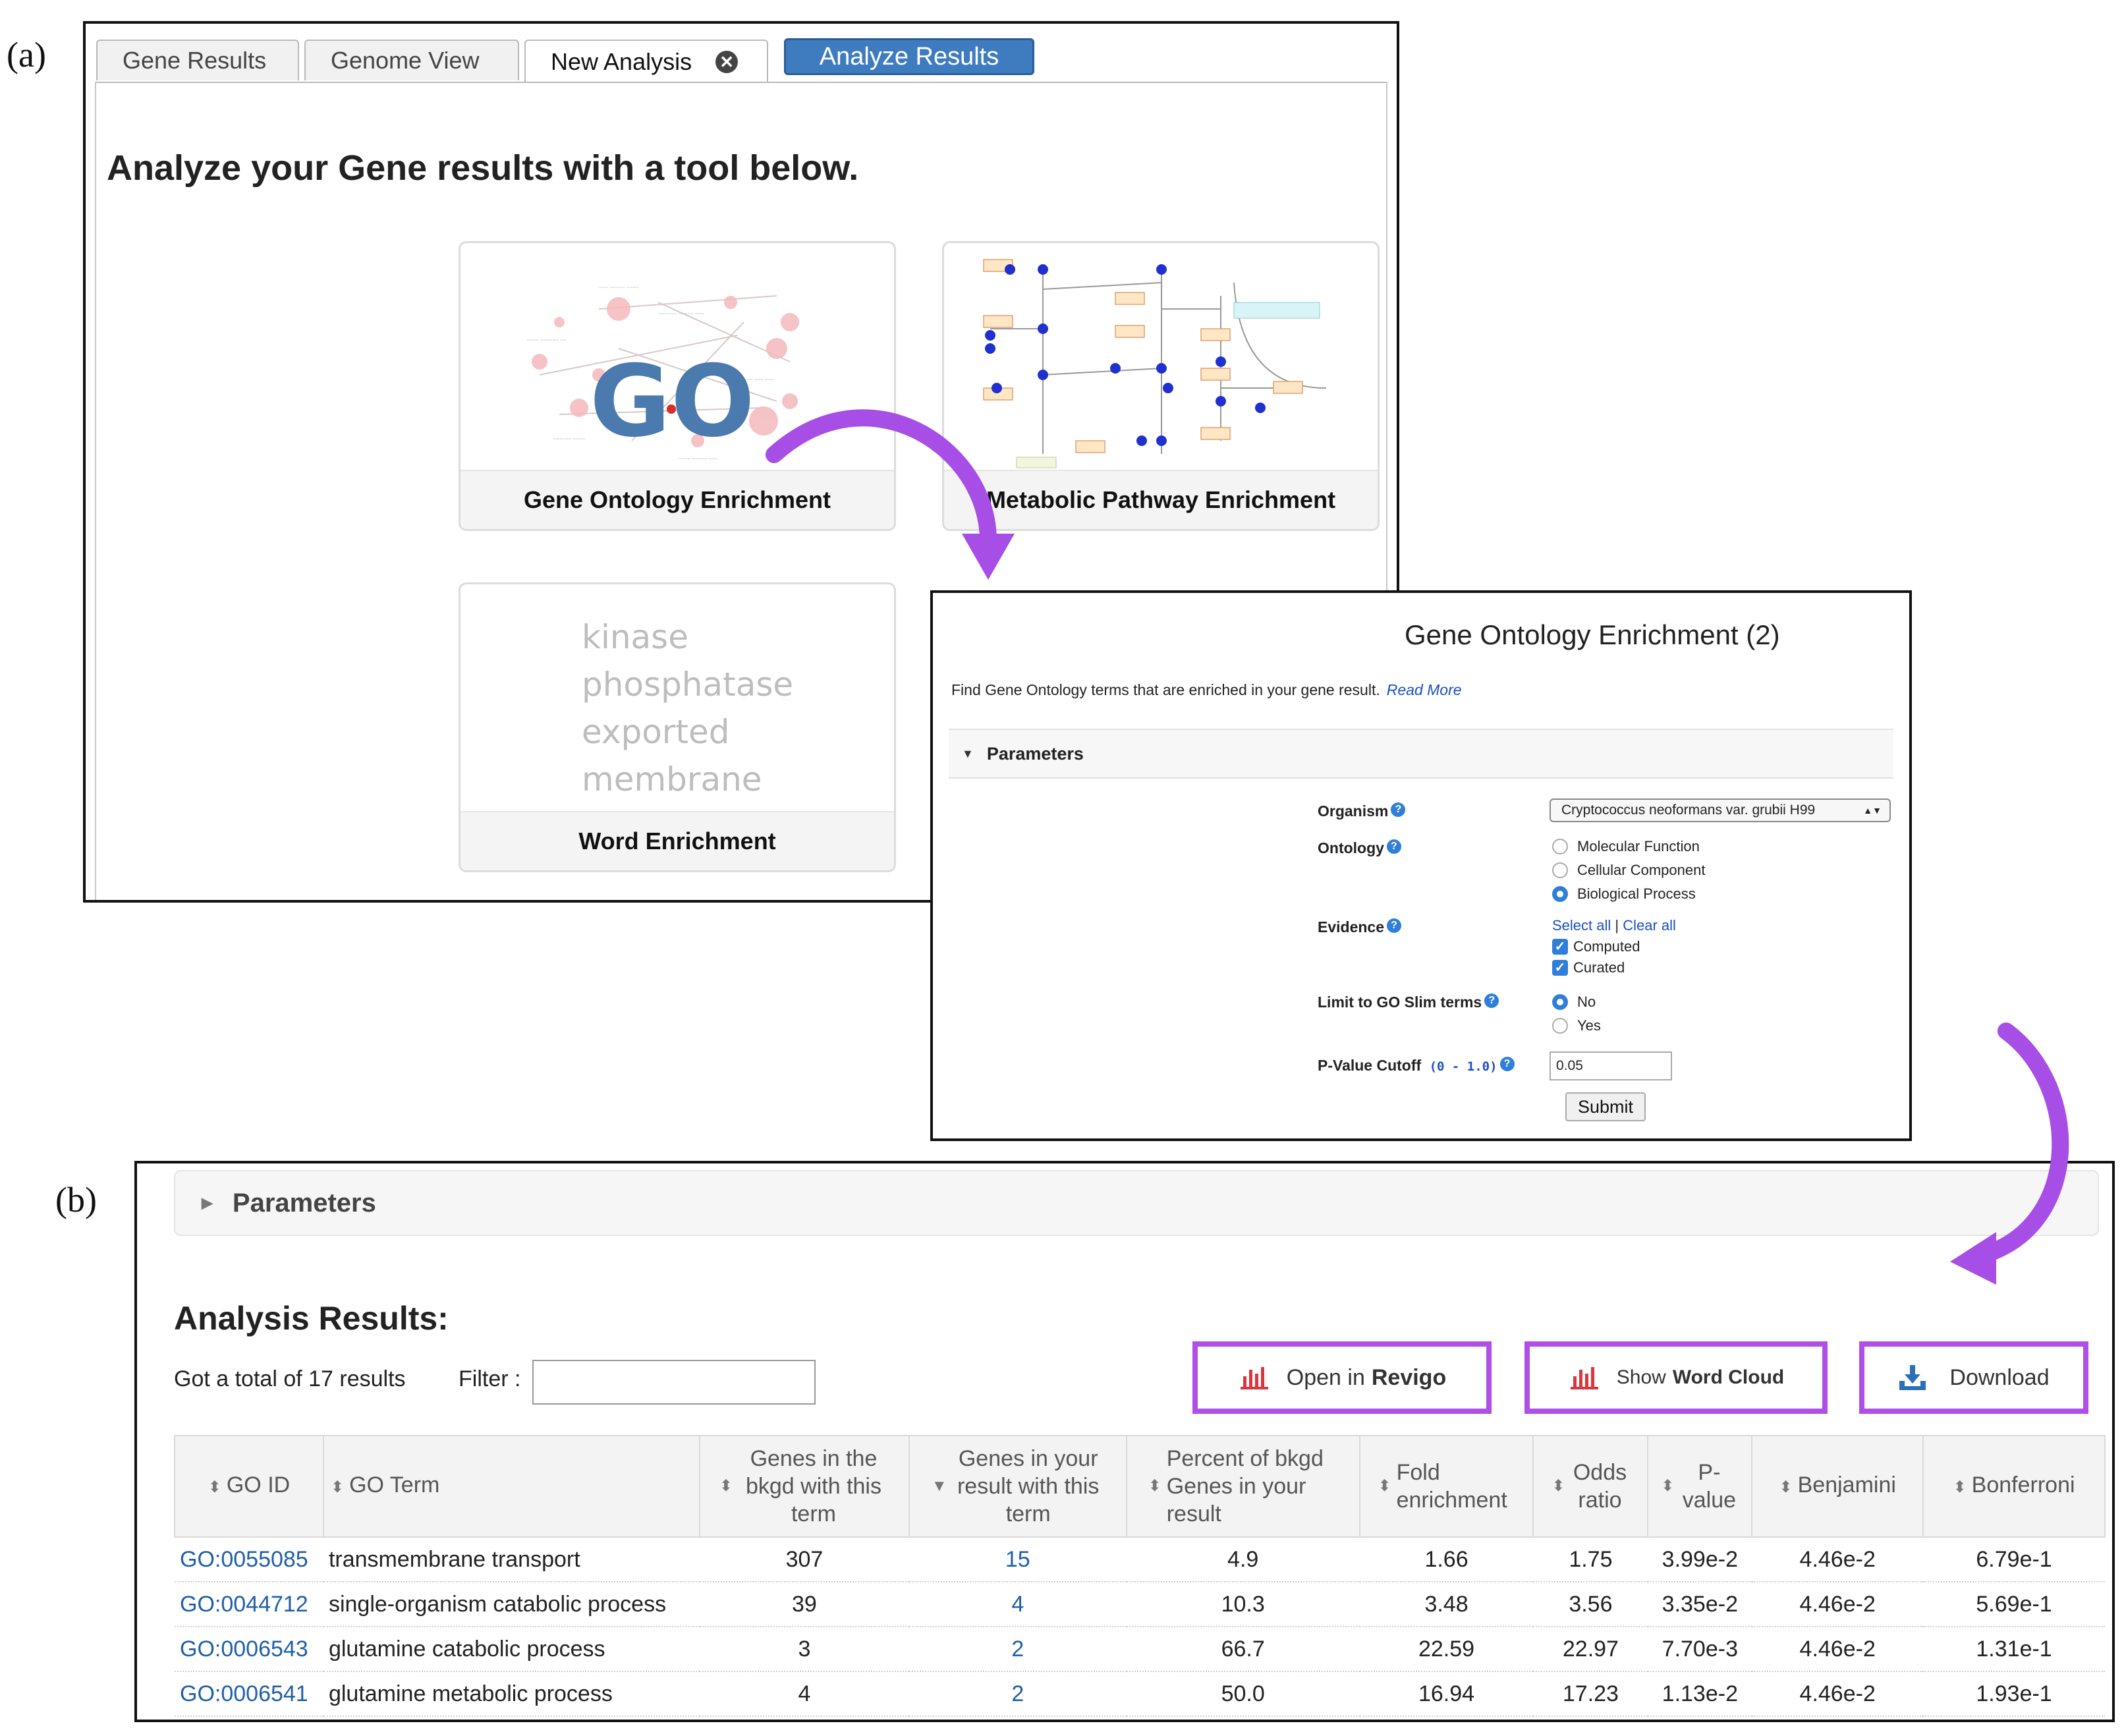 The image size is (2124, 1736). Describe the element at coordinates (412, 60) in the screenshot. I see `tab-genome-view: Genome View` at that location.